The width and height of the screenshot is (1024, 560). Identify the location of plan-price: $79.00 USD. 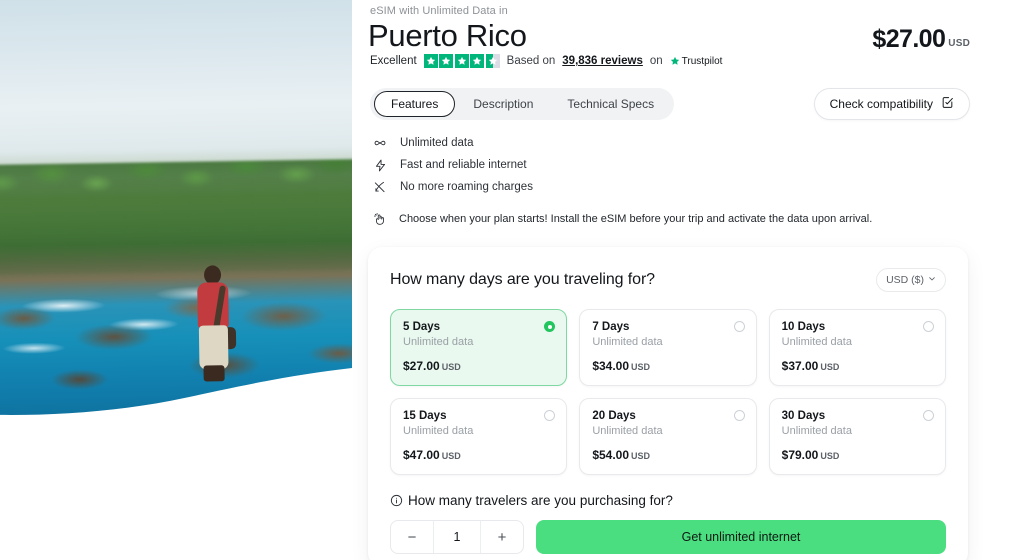
(857, 455).